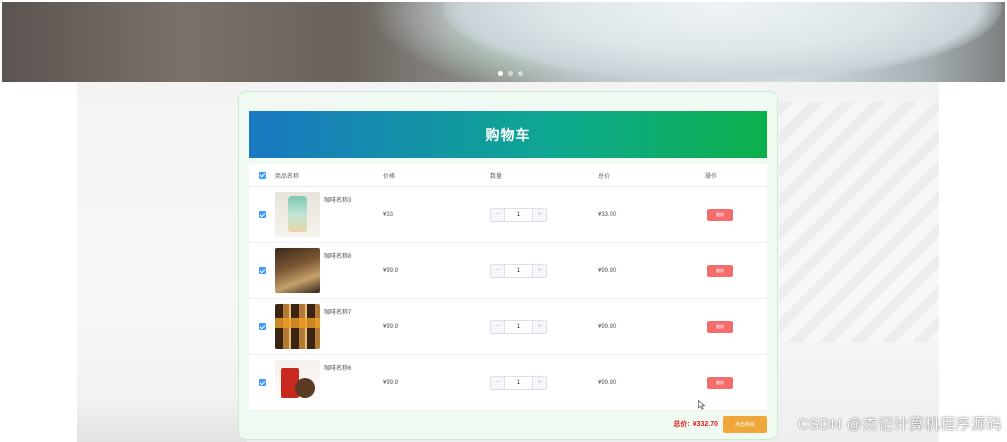  I want to click on column-name: 商品名称, so click(287, 176).